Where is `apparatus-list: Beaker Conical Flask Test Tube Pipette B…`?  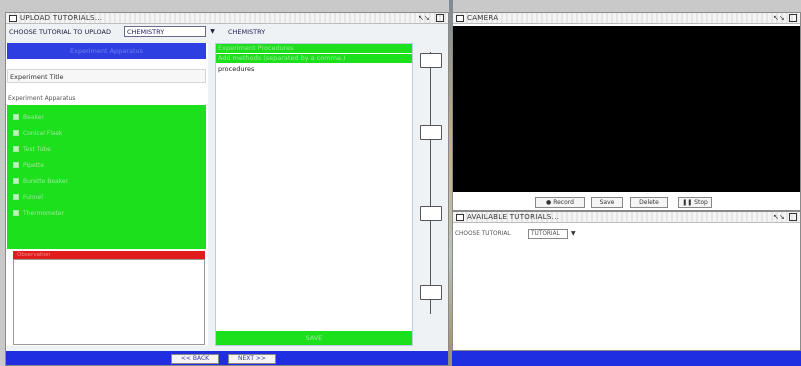 apparatus-list: Beaker Conical Flask Test Tube Pipette B… is located at coordinates (106, 177).